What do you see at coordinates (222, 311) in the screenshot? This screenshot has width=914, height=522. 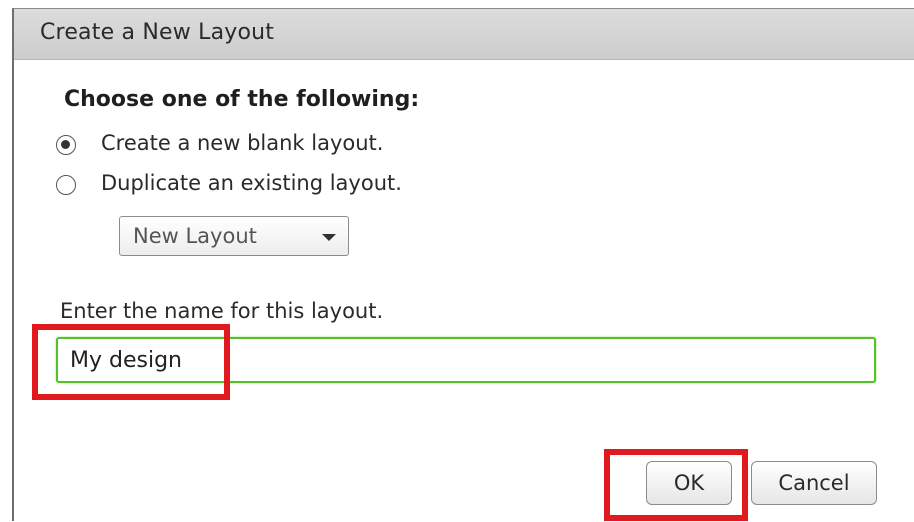 I see `layout-name-prompt: Enter the name for this layout.` at bounding box center [222, 311].